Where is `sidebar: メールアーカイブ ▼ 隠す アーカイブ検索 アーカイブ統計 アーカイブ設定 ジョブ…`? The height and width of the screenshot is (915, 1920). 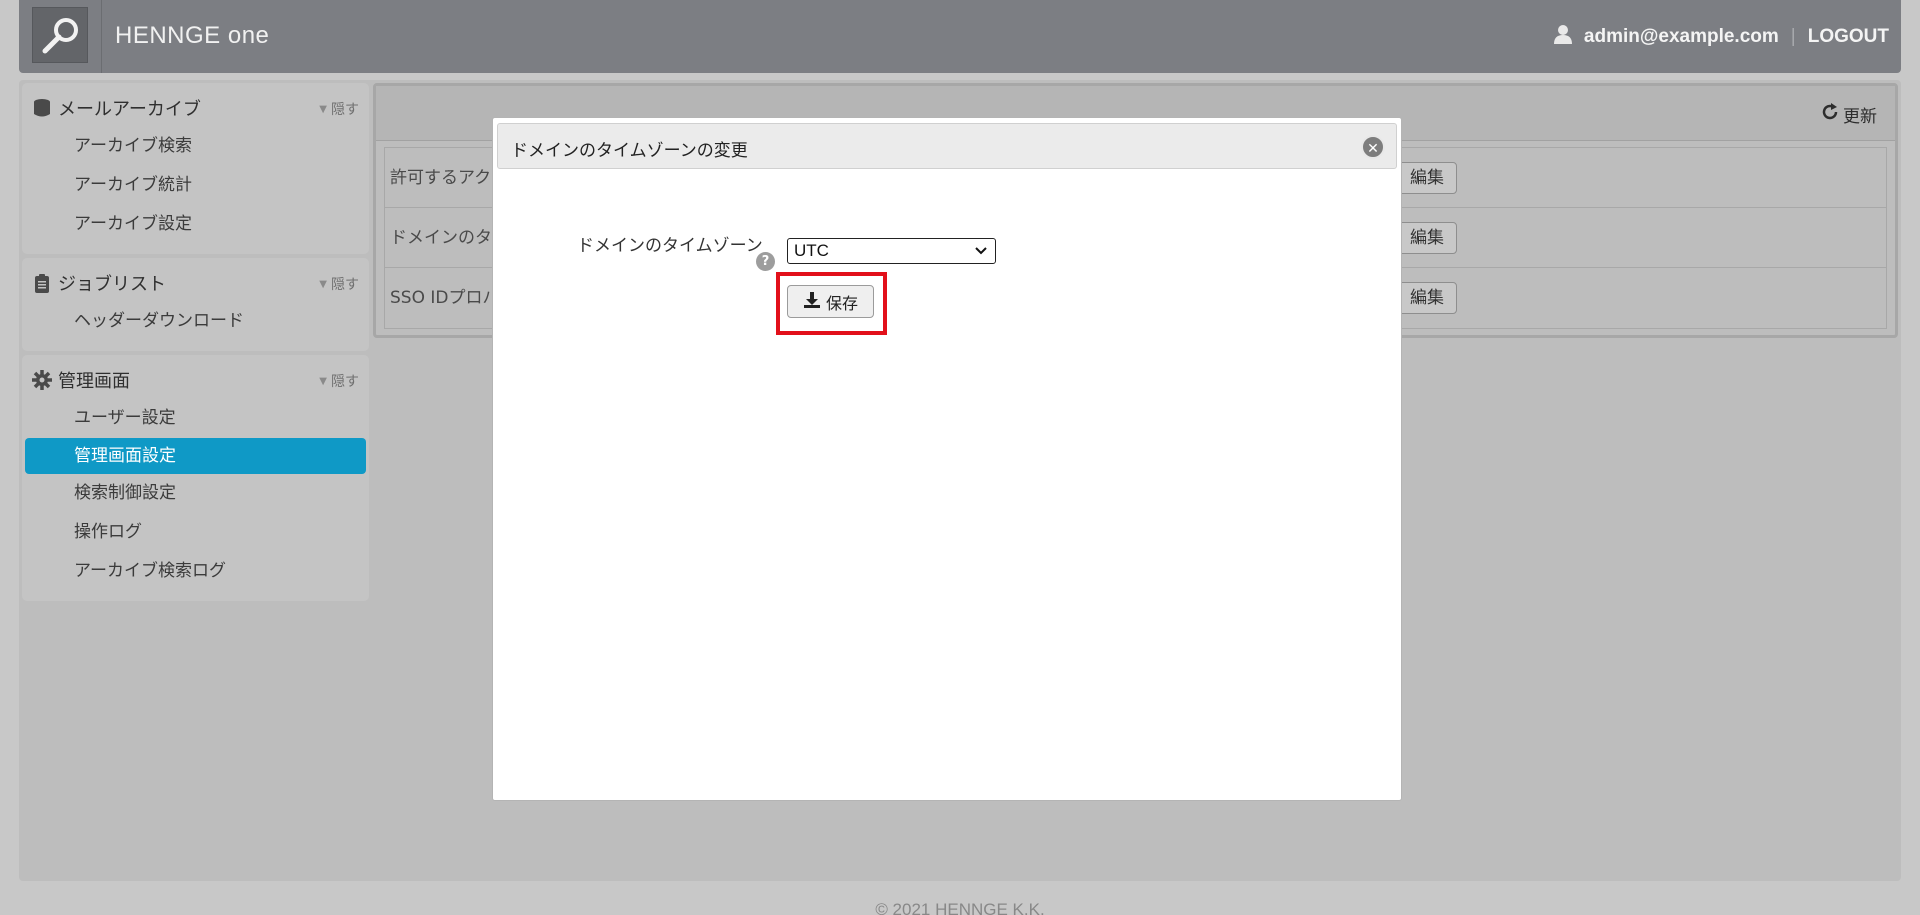 sidebar: メールアーカイブ ▼ 隠す アーカイブ検索 アーカイブ統計 アーカイブ設定 ジョブ… is located at coordinates (195, 344).